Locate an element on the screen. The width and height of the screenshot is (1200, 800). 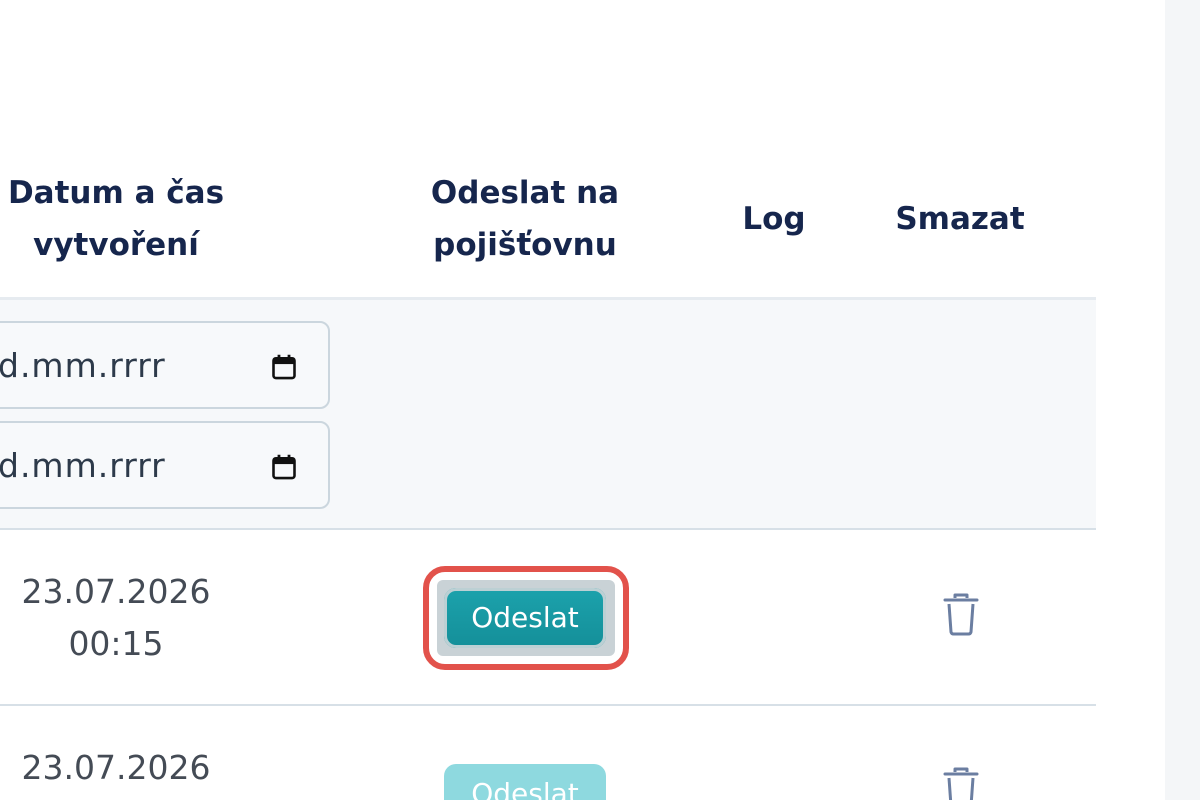
created-datetime: 23.07.2026 00:15 is located at coordinates (116, 618).